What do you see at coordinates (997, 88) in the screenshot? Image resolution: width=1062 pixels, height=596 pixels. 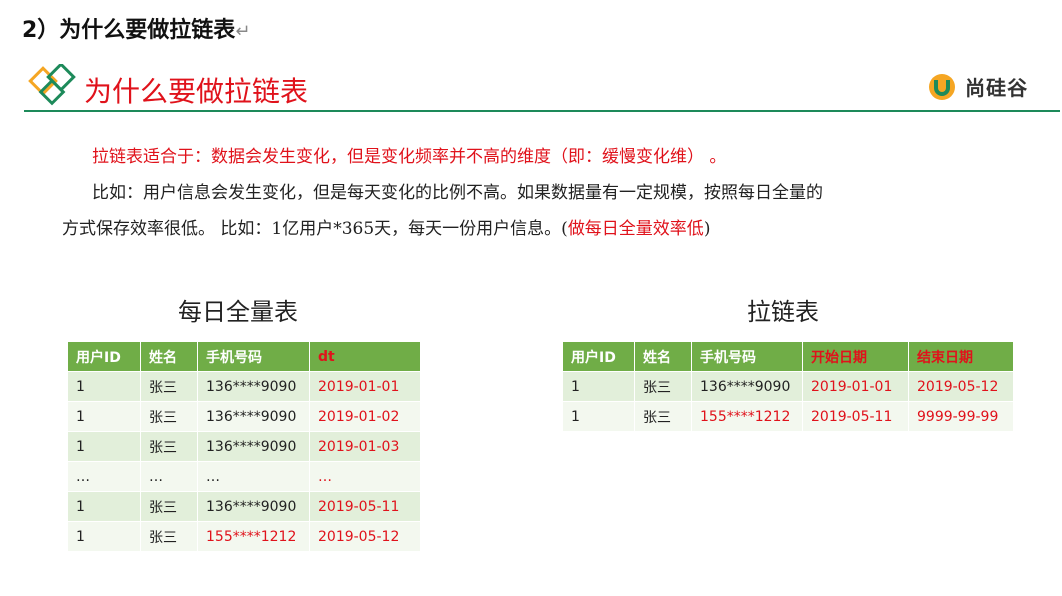 I see `brand-name: 尚硅谷` at bounding box center [997, 88].